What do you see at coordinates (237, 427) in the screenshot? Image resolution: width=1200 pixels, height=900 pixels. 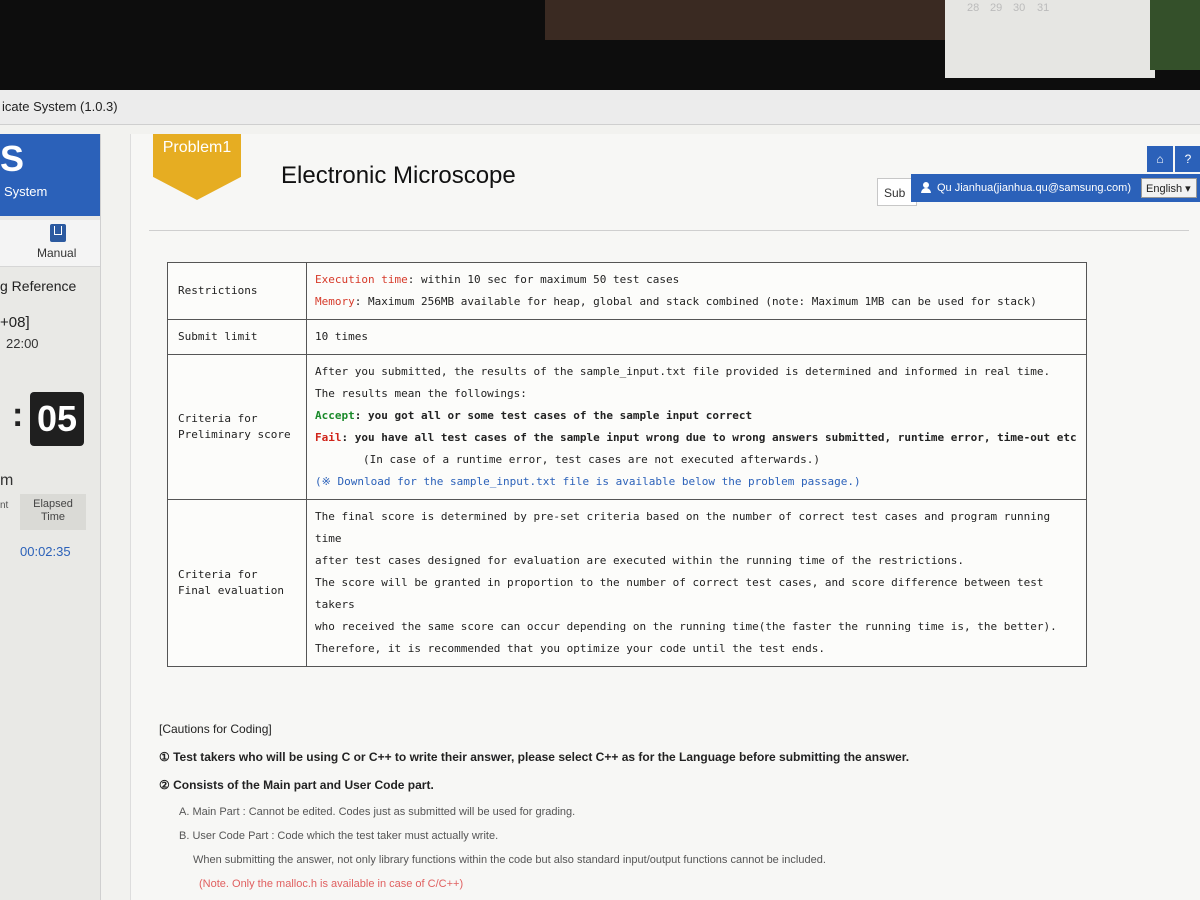 I see `preliminary-label: Criteria for Preliminary score` at bounding box center [237, 427].